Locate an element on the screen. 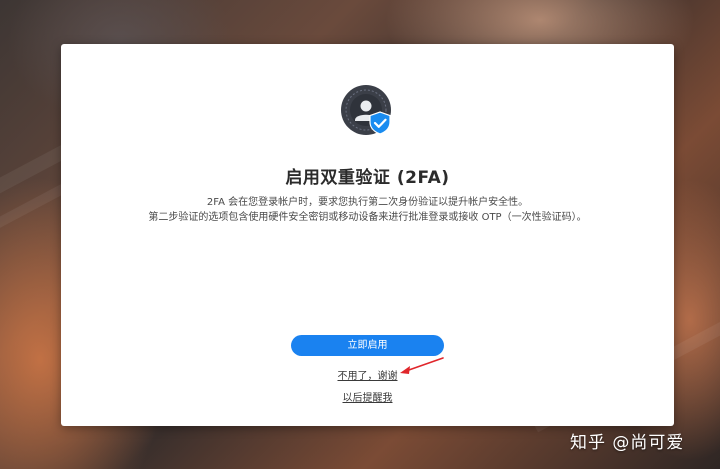  decline-link-row: 不用了，谢谢 is located at coordinates (367, 374).